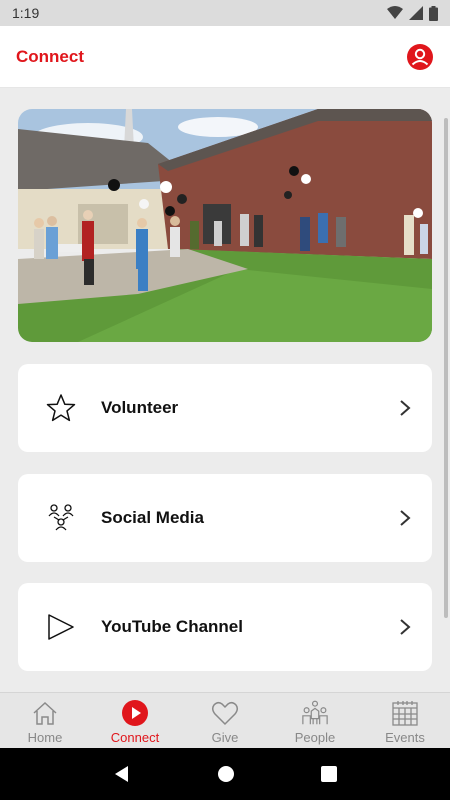 The width and height of the screenshot is (450, 800). I want to click on play-icon, so click(61, 627).